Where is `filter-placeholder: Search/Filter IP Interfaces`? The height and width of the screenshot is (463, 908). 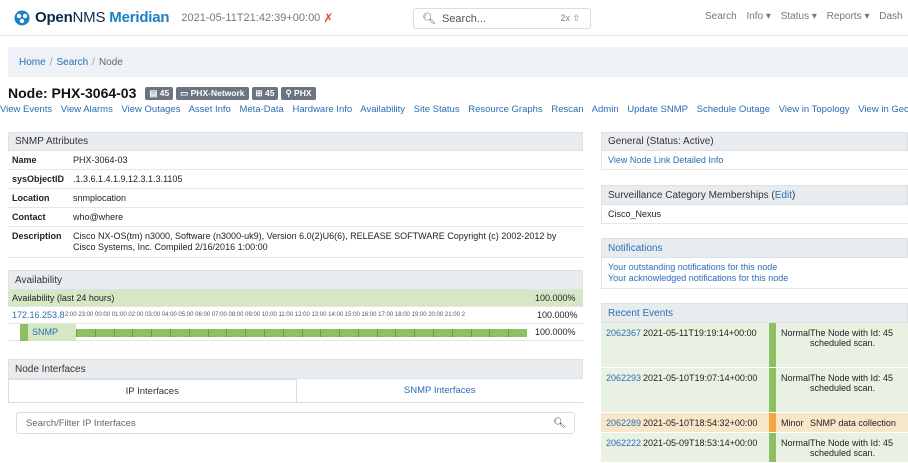 filter-placeholder: Search/Filter IP Interfaces is located at coordinates (81, 423).